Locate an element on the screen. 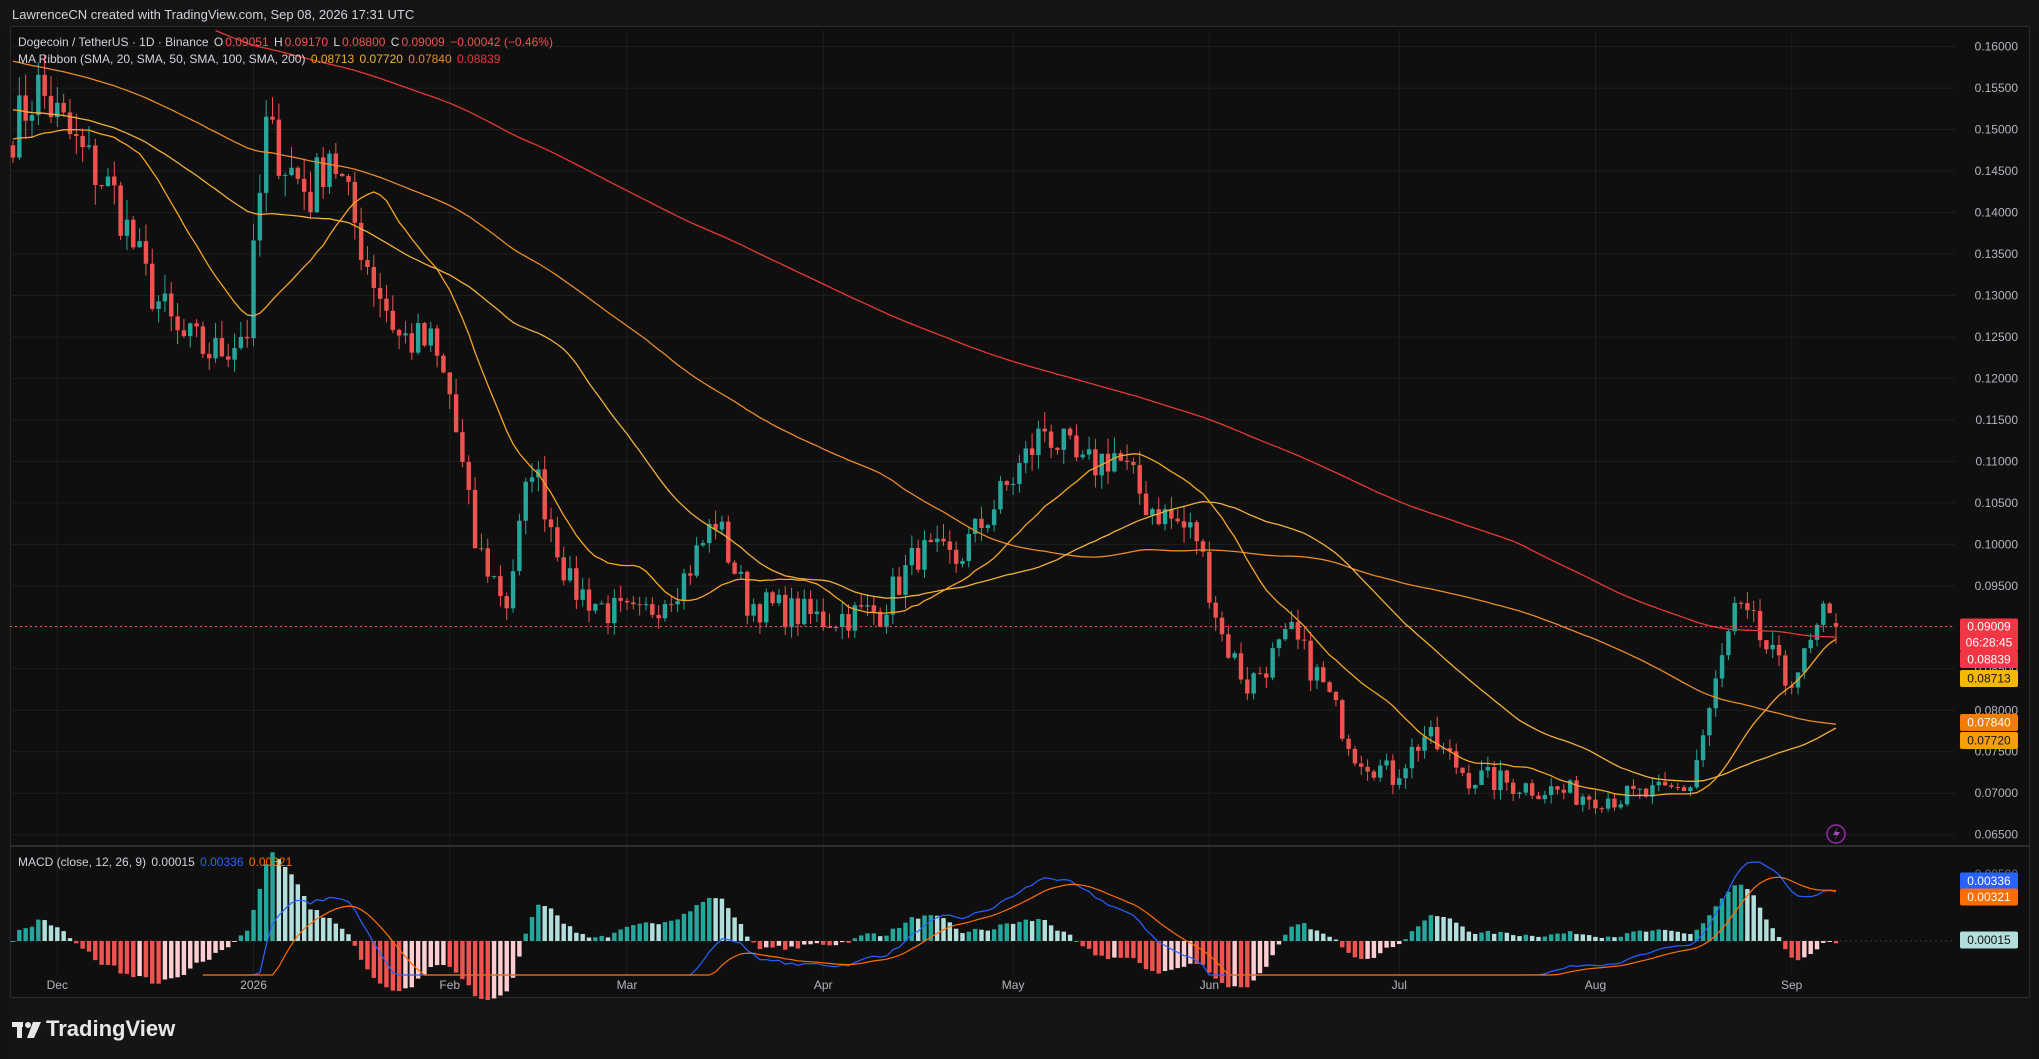 The image size is (2039, 1059). price-tick-label: 0.10000 is located at coordinates (1997, 544).